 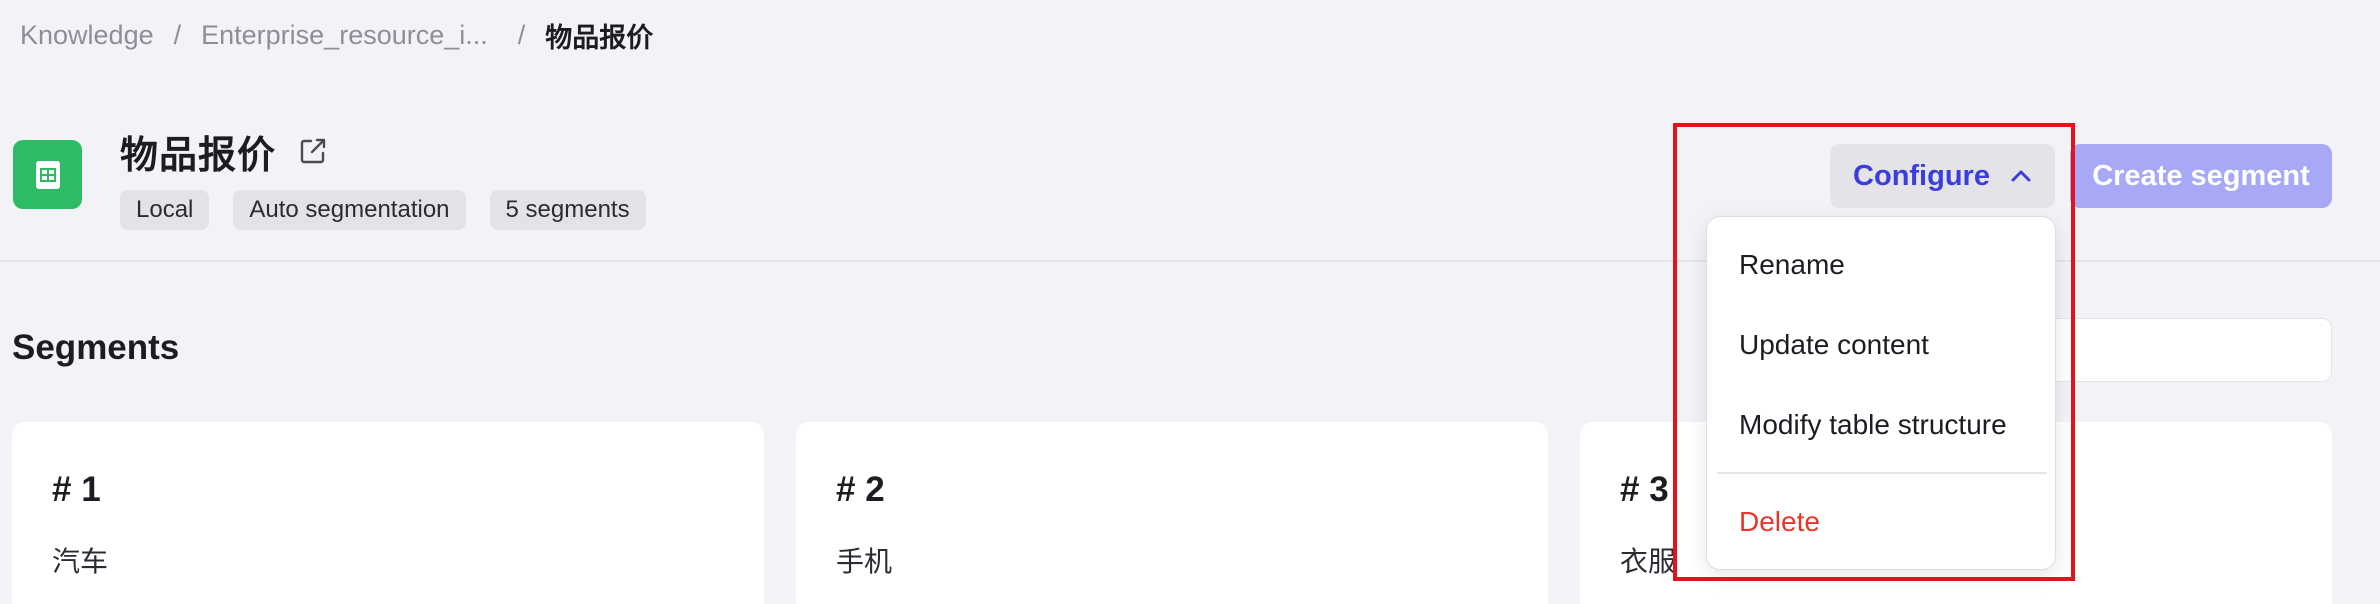 I want to click on create-segment-label: Create segment, so click(x=2201, y=175).